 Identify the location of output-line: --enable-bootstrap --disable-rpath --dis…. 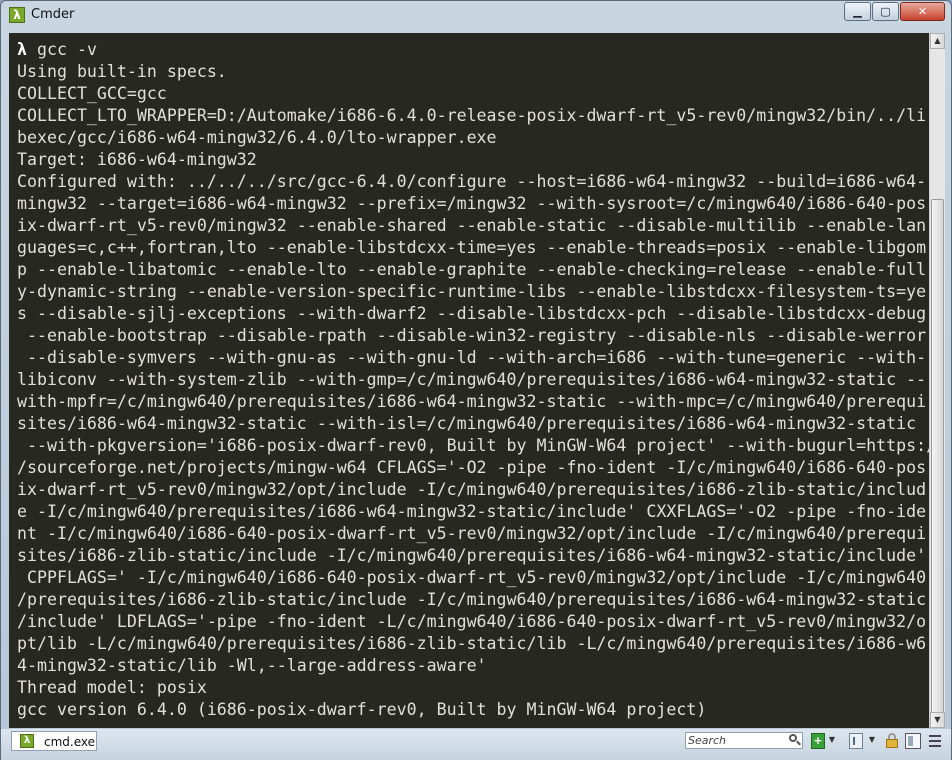
(472, 335).